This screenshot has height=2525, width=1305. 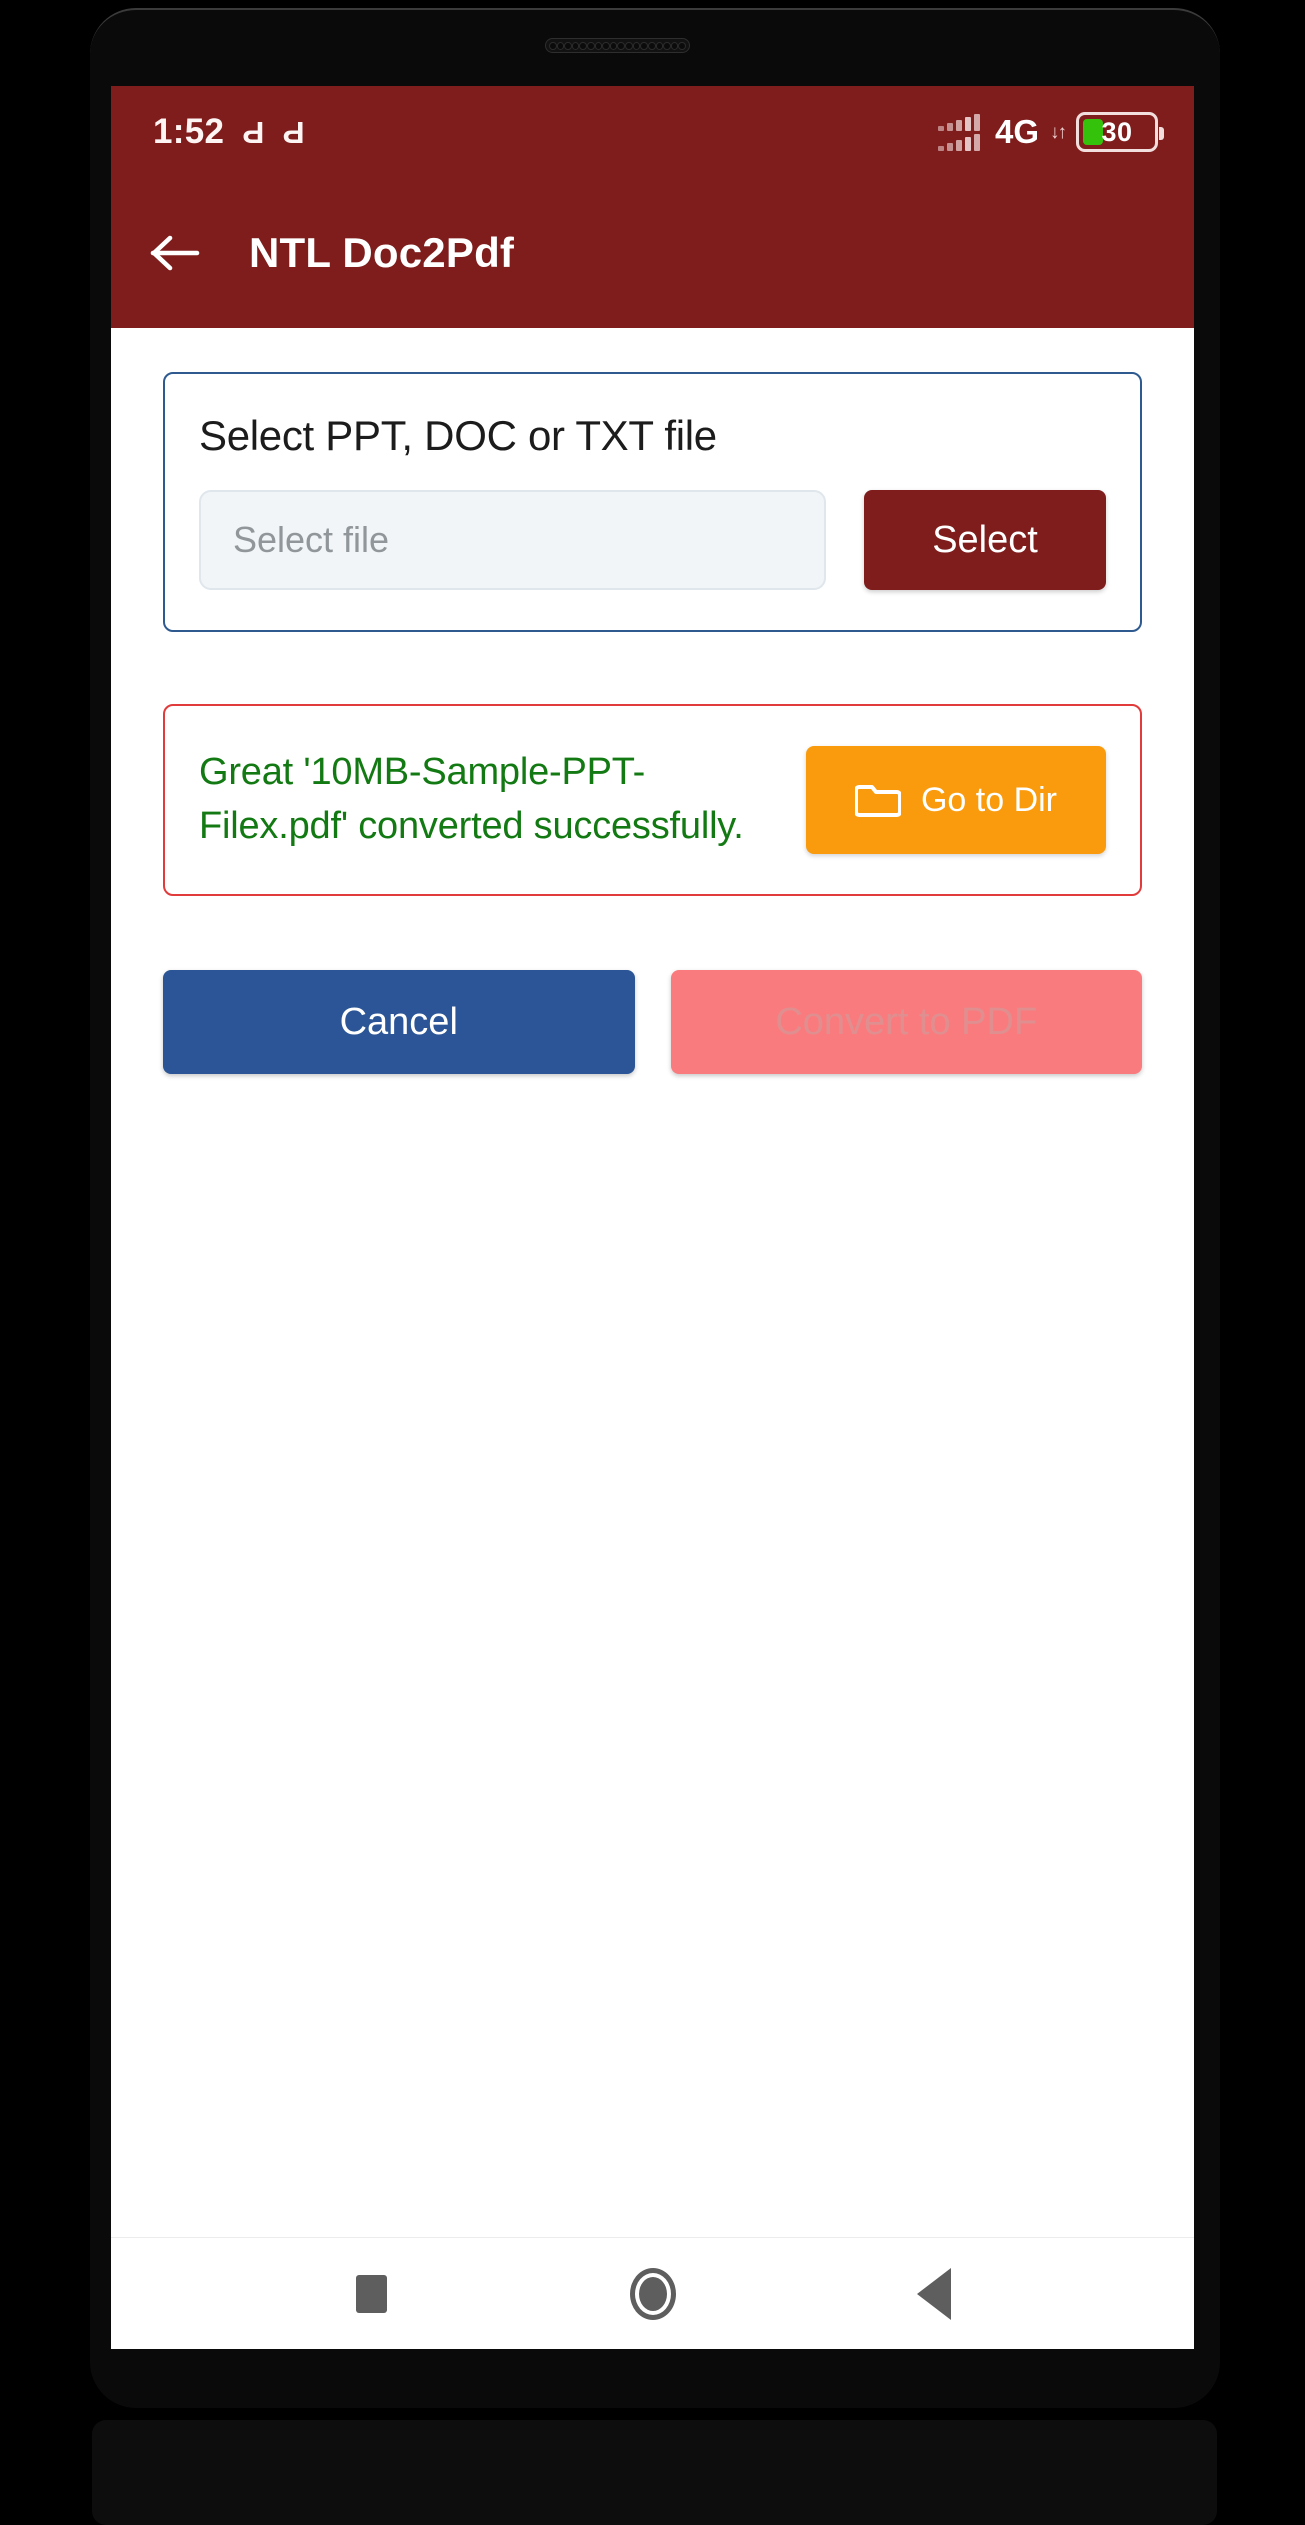 What do you see at coordinates (1016, 131) in the screenshot?
I see `network-type-label: 4G` at bounding box center [1016, 131].